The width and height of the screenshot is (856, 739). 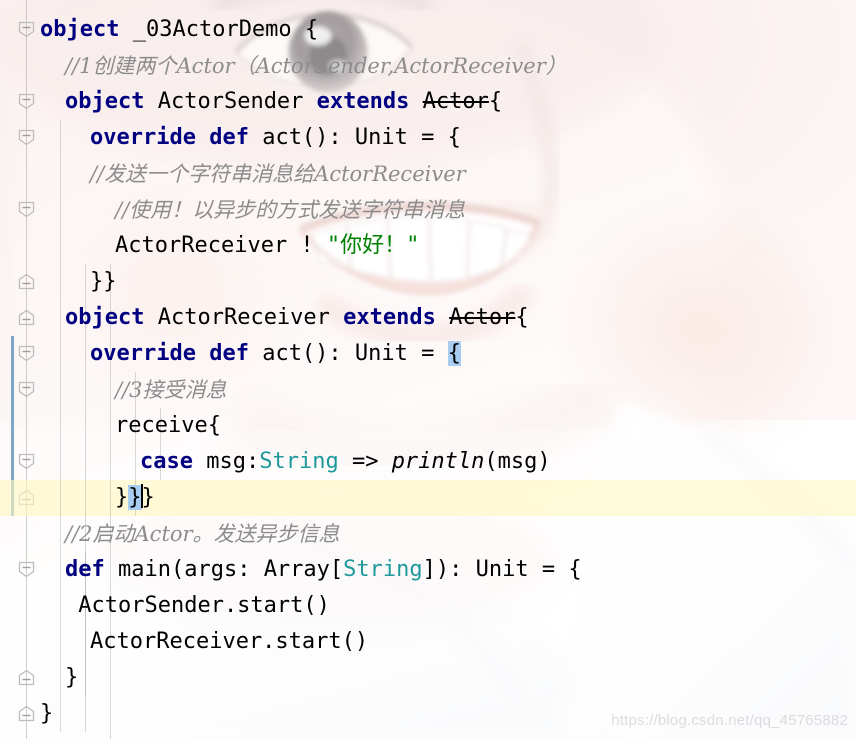 What do you see at coordinates (428, 642) in the screenshot?
I see `code-line: ActorReceiver.start()` at bounding box center [428, 642].